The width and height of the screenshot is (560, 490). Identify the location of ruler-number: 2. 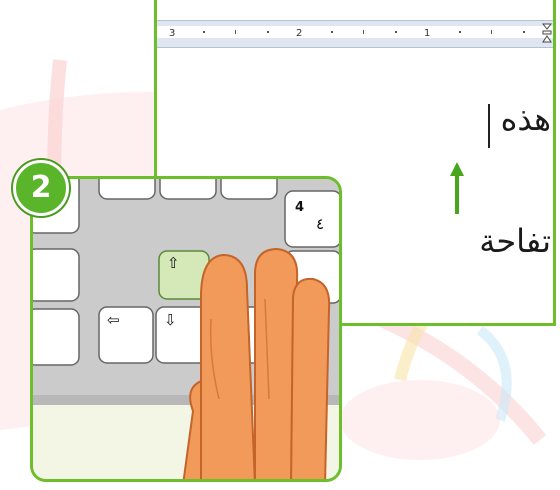
(299, 33).